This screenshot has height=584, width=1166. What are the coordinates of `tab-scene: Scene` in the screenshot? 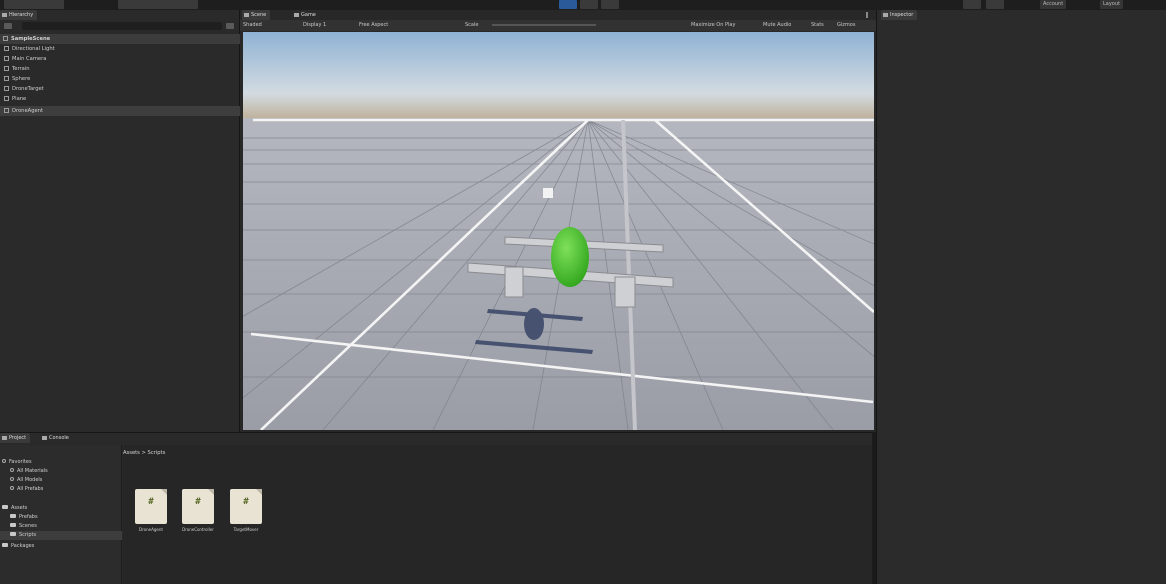 It's located at (256, 15).